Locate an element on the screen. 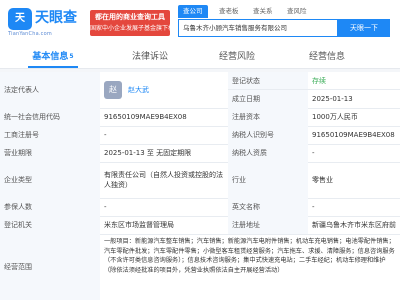  insured-label: 参保人数 is located at coordinates (50, 207).